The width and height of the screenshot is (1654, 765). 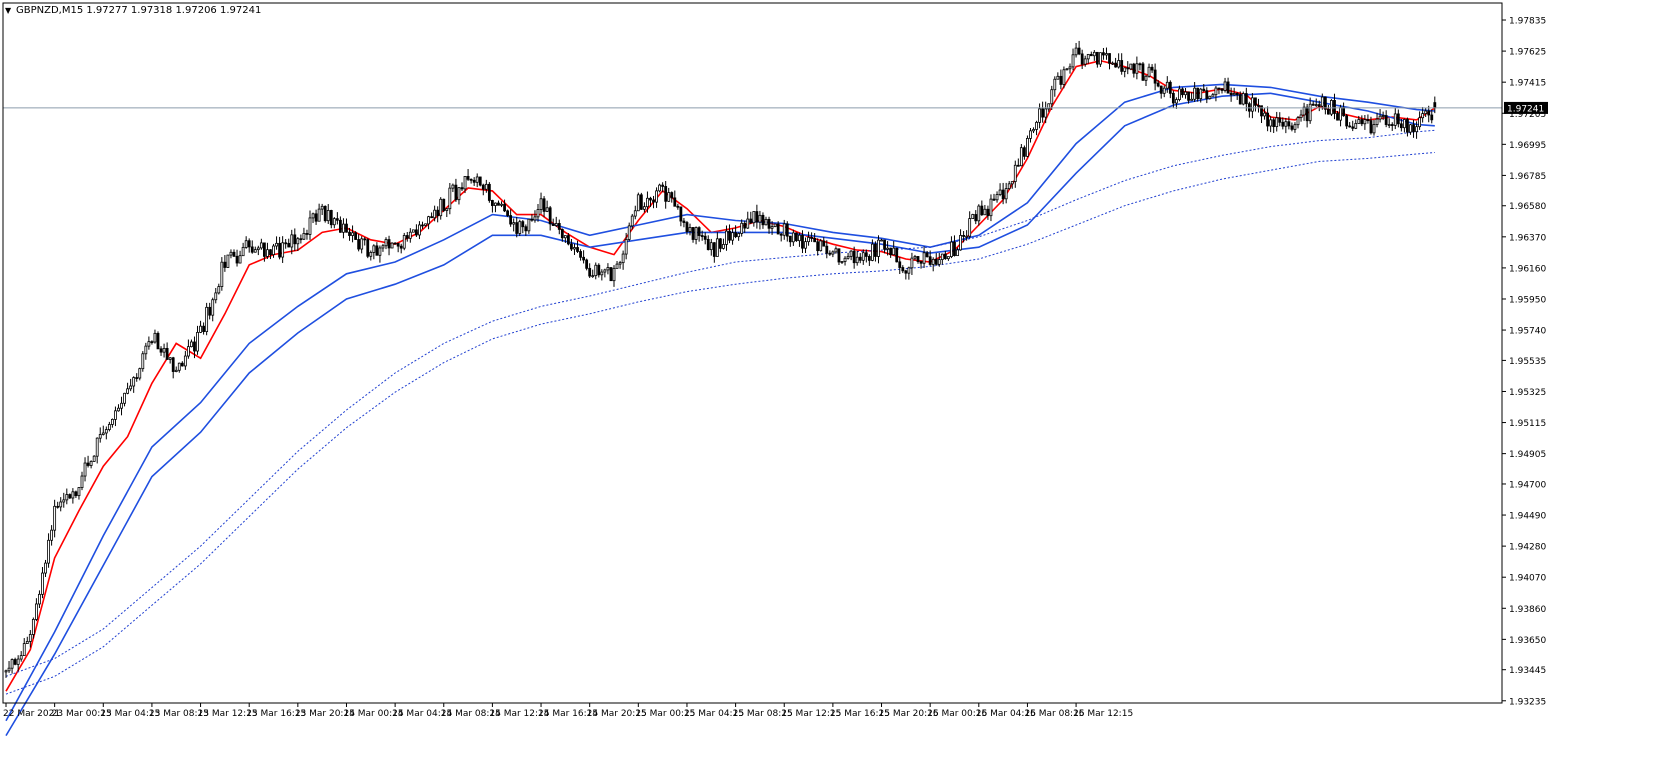 I want to click on price-tick-label: 1.95740, so click(x=1527, y=332).